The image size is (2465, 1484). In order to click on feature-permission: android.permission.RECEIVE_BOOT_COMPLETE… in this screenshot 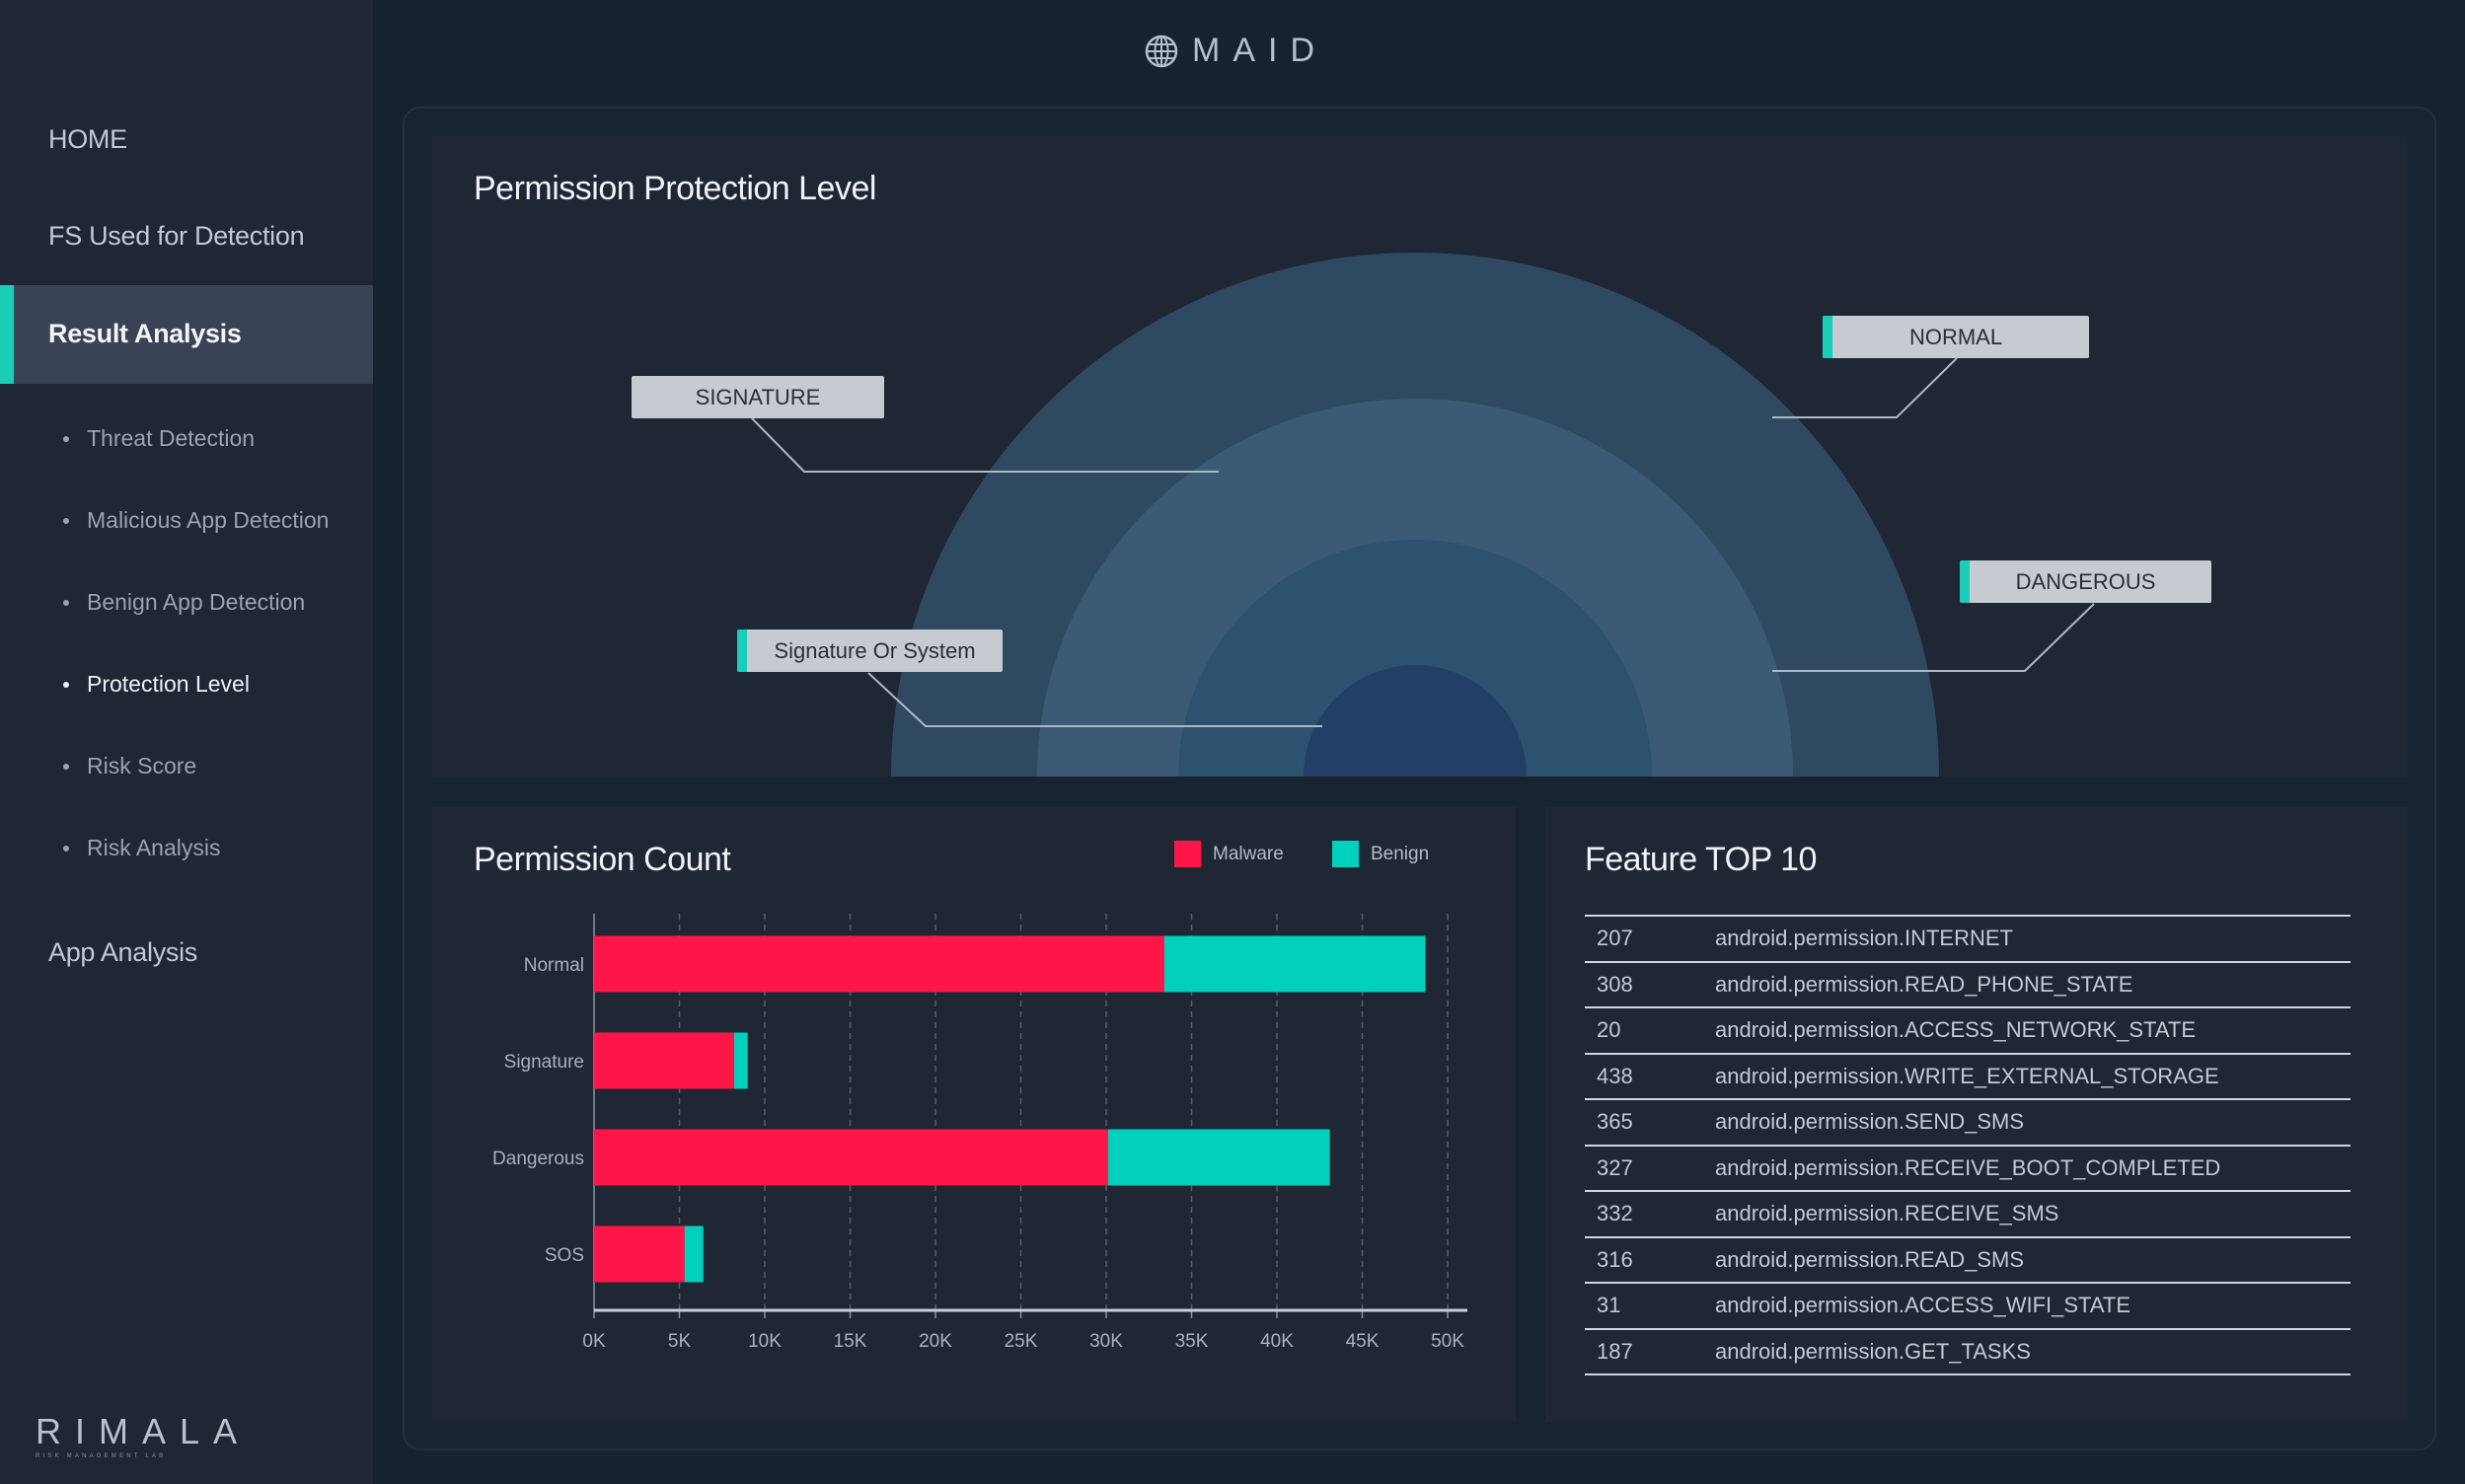, I will do `click(1968, 1167)`.